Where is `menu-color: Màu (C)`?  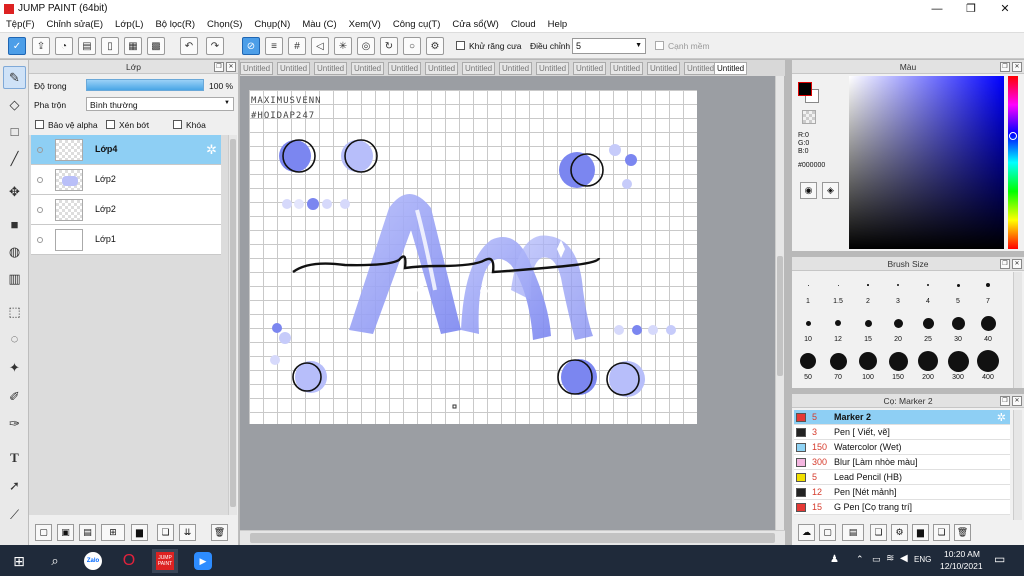 menu-color: Màu (C) is located at coordinates (319, 24).